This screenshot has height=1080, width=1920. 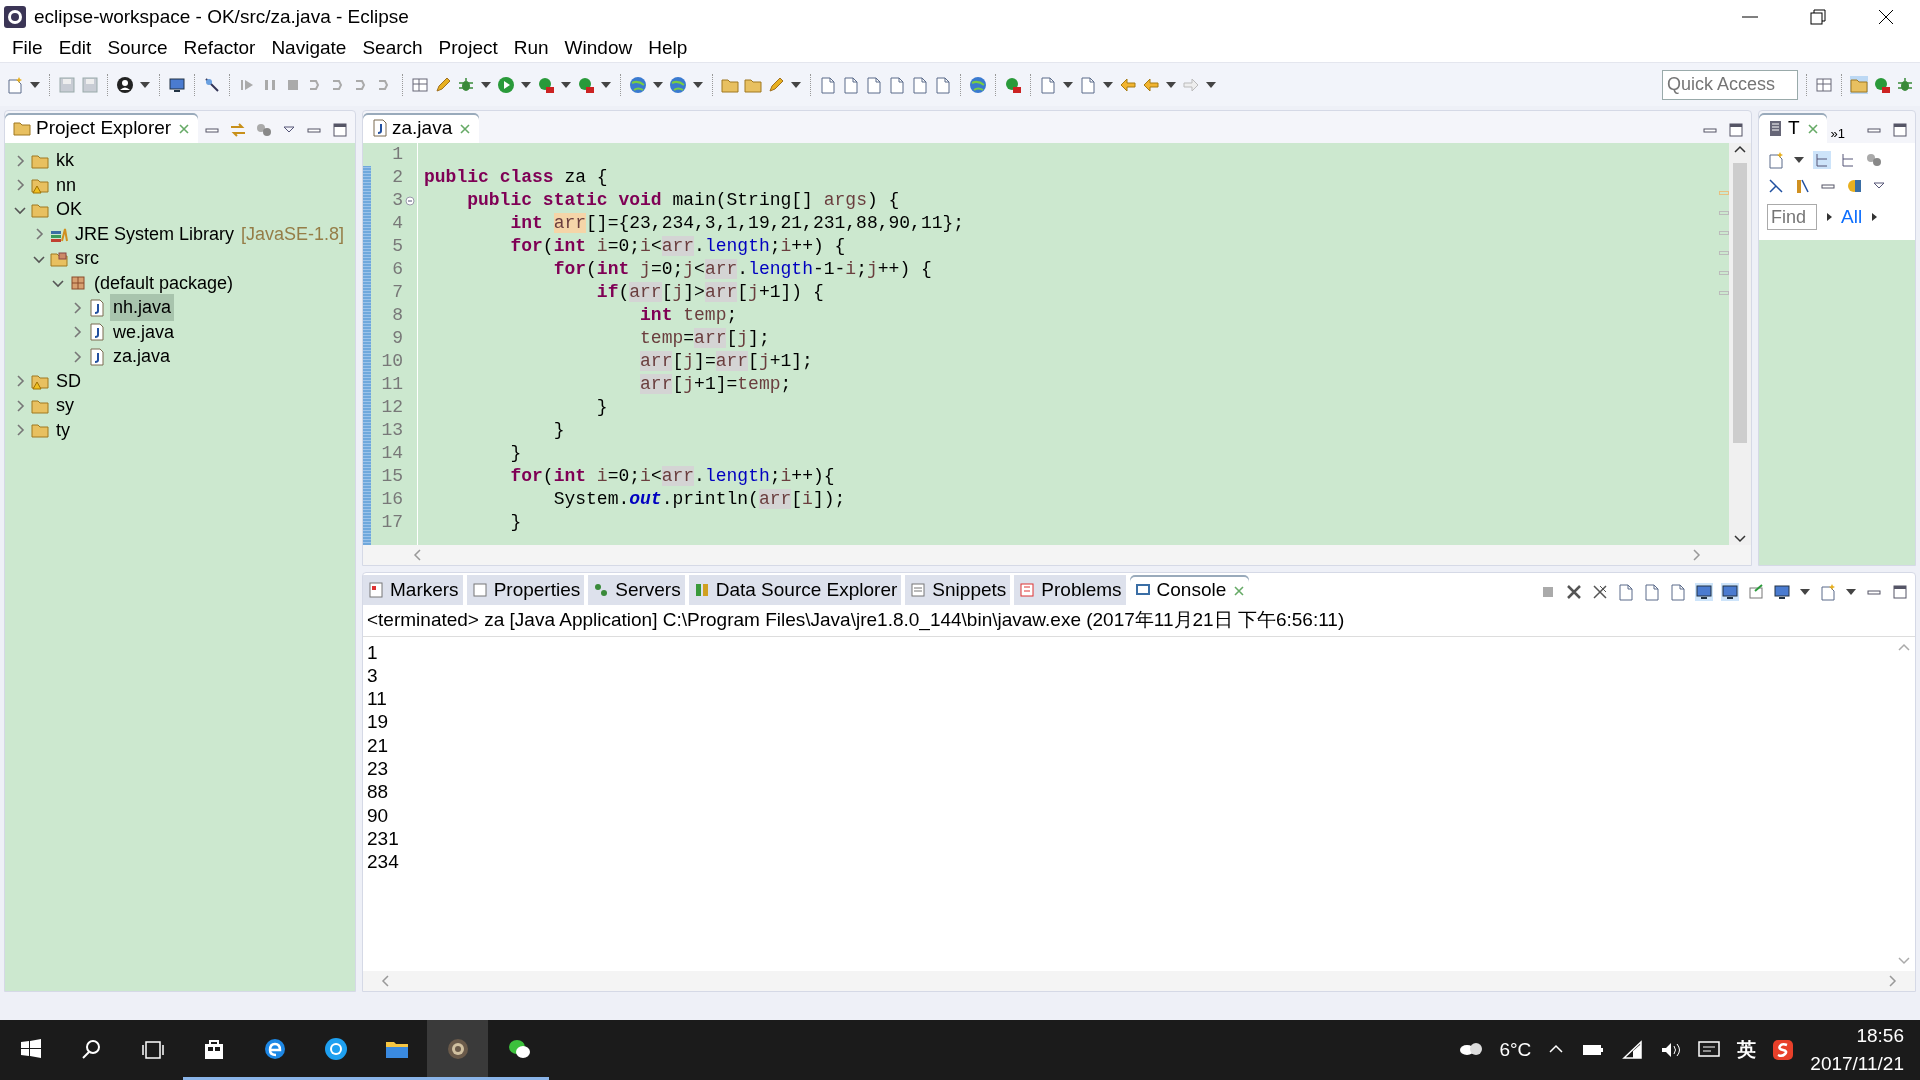 I want to click on show-output-icon, so click(x=1704, y=592).